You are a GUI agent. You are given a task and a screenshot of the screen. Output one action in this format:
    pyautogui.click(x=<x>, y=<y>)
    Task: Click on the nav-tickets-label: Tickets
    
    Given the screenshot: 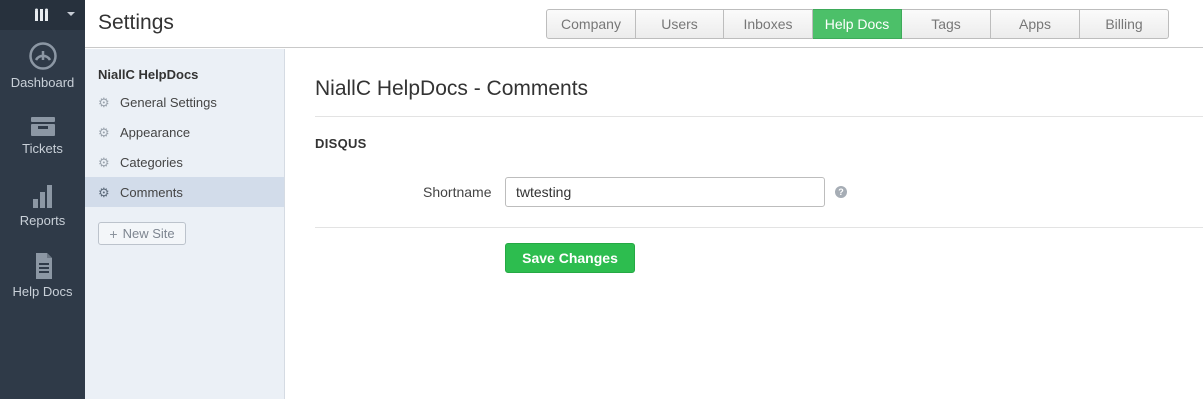 What is the action you would take?
    pyautogui.click(x=42, y=148)
    